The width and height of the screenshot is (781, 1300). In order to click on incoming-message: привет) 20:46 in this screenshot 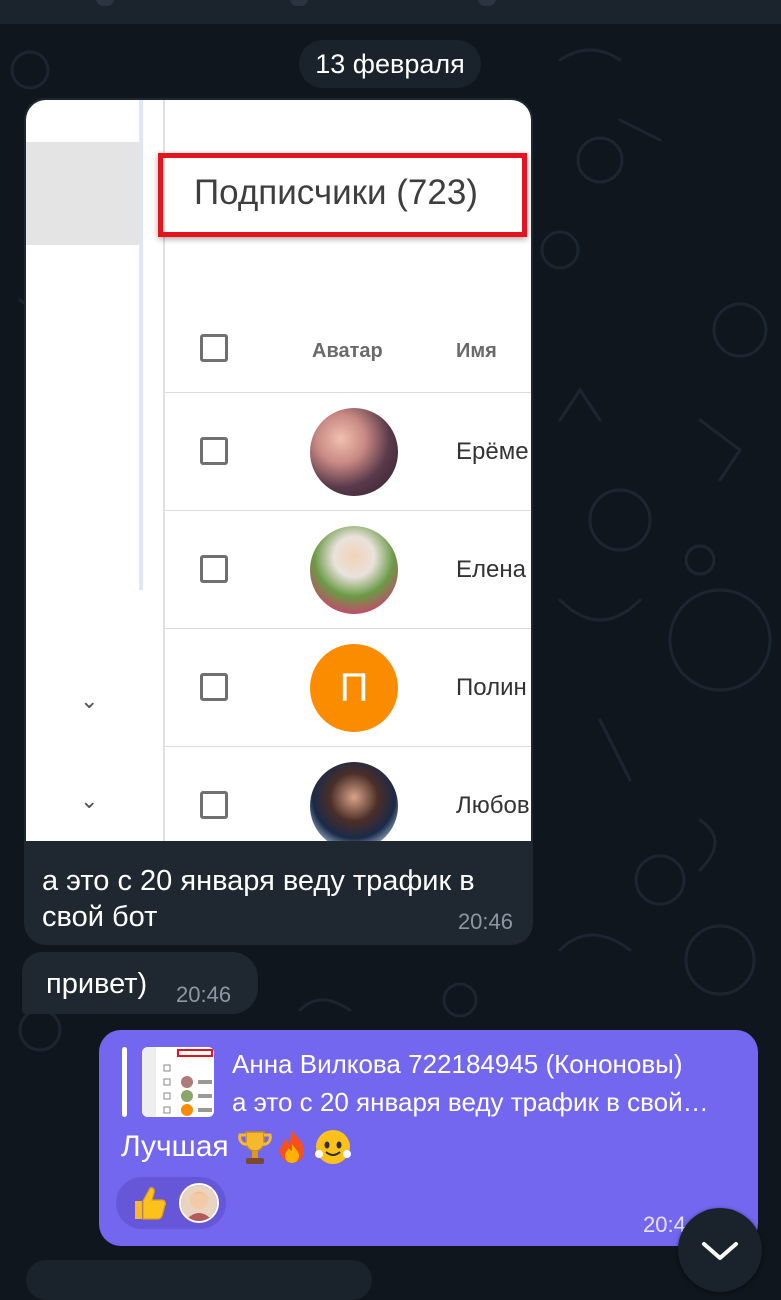, I will do `click(140, 983)`.